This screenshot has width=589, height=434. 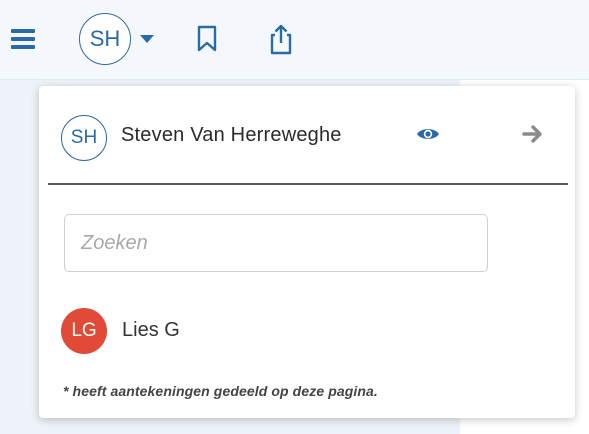 I want to click on share-icon, so click(x=281, y=39).